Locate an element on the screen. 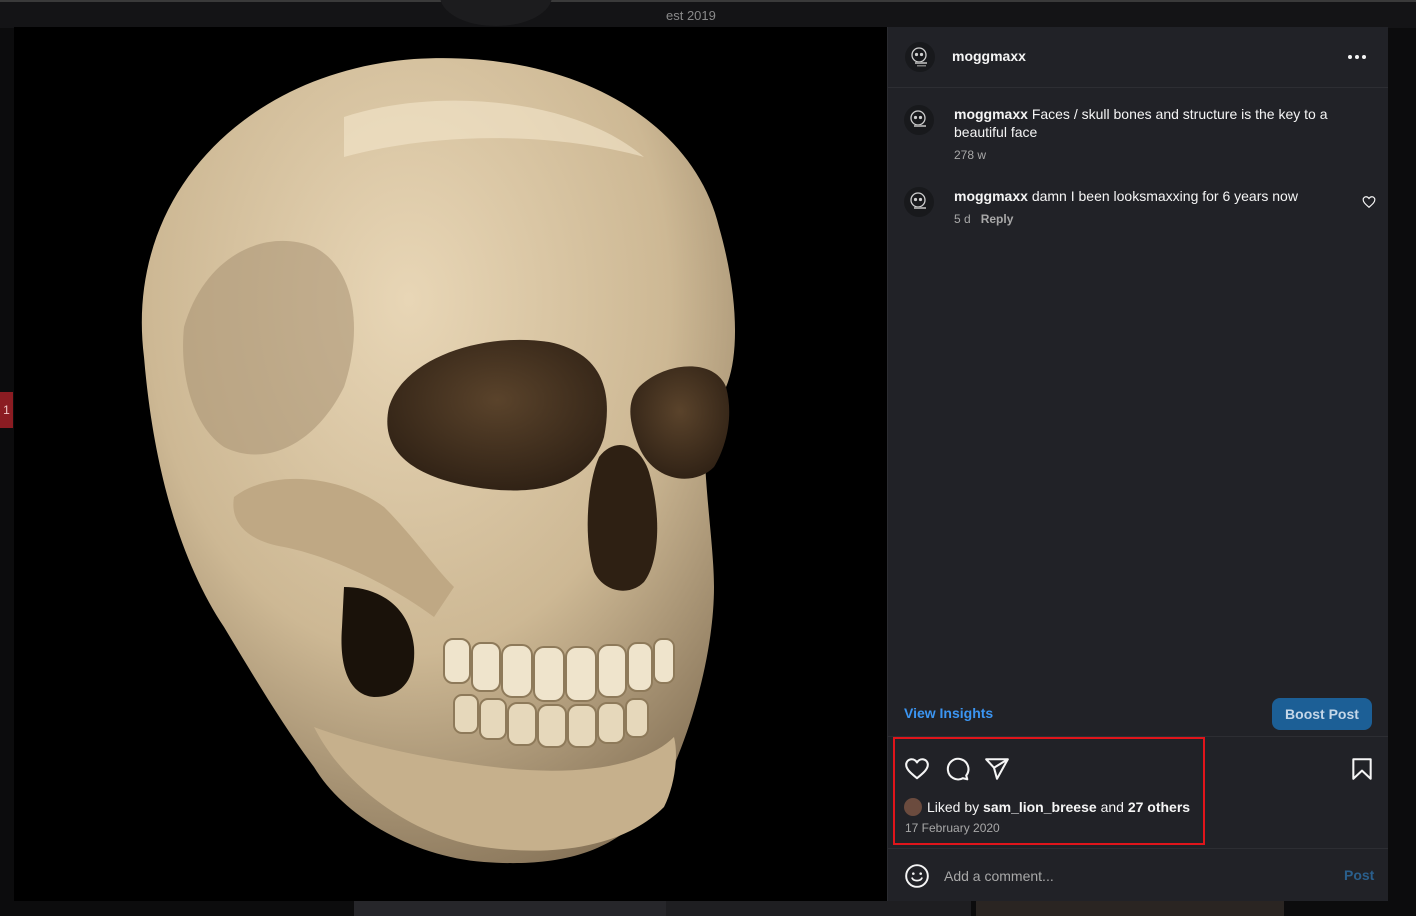  comment-text: damn I been looksmaxxing for 6 years now is located at coordinates (1164, 196).